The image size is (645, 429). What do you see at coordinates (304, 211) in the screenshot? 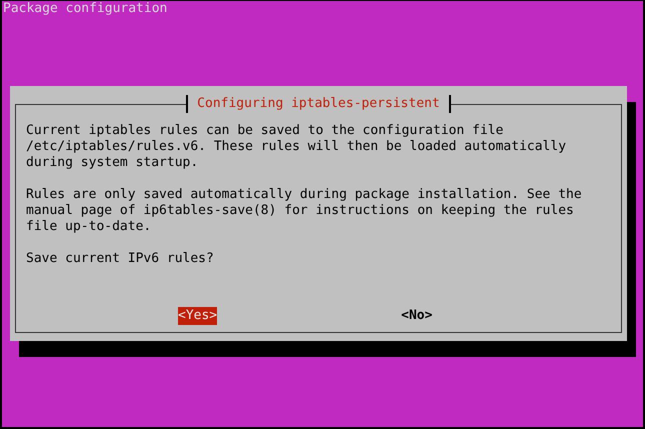
I see `dialog-paragraph: Rules are only saved automatically during package installation. See the manual page of ip6tables-save(8) for instructions on keeping the rules file up-to-date.` at bounding box center [304, 211].